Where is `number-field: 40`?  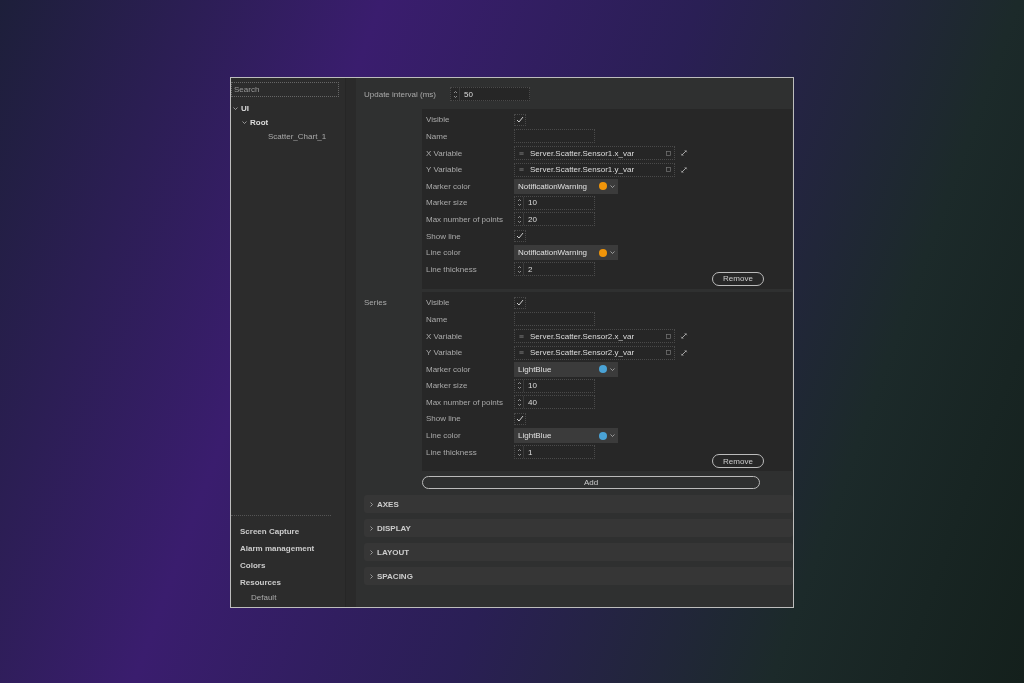
number-field: 40 is located at coordinates (554, 402).